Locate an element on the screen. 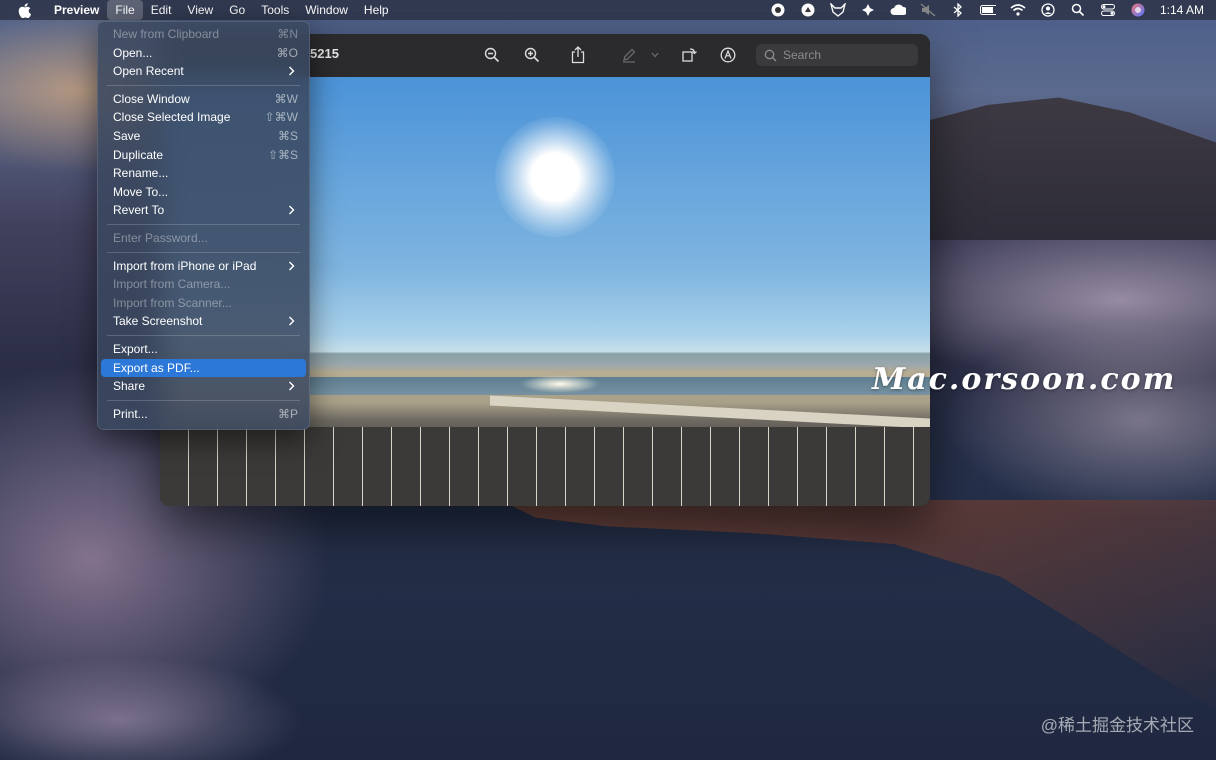 The image size is (1216, 760). menu-item-shortcut: ⌘O is located at coordinates (287, 52).